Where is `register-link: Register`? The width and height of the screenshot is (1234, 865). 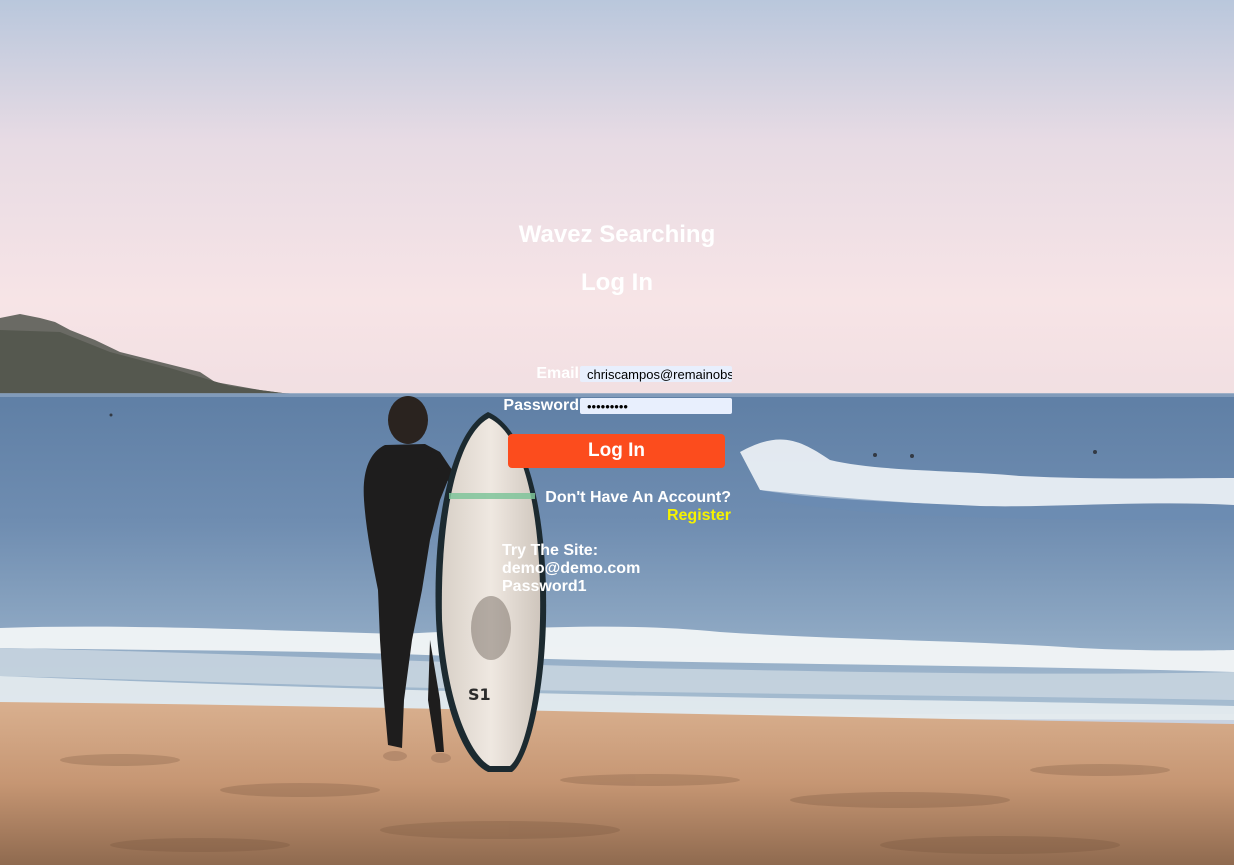
register-link: Register is located at coordinates (615, 516).